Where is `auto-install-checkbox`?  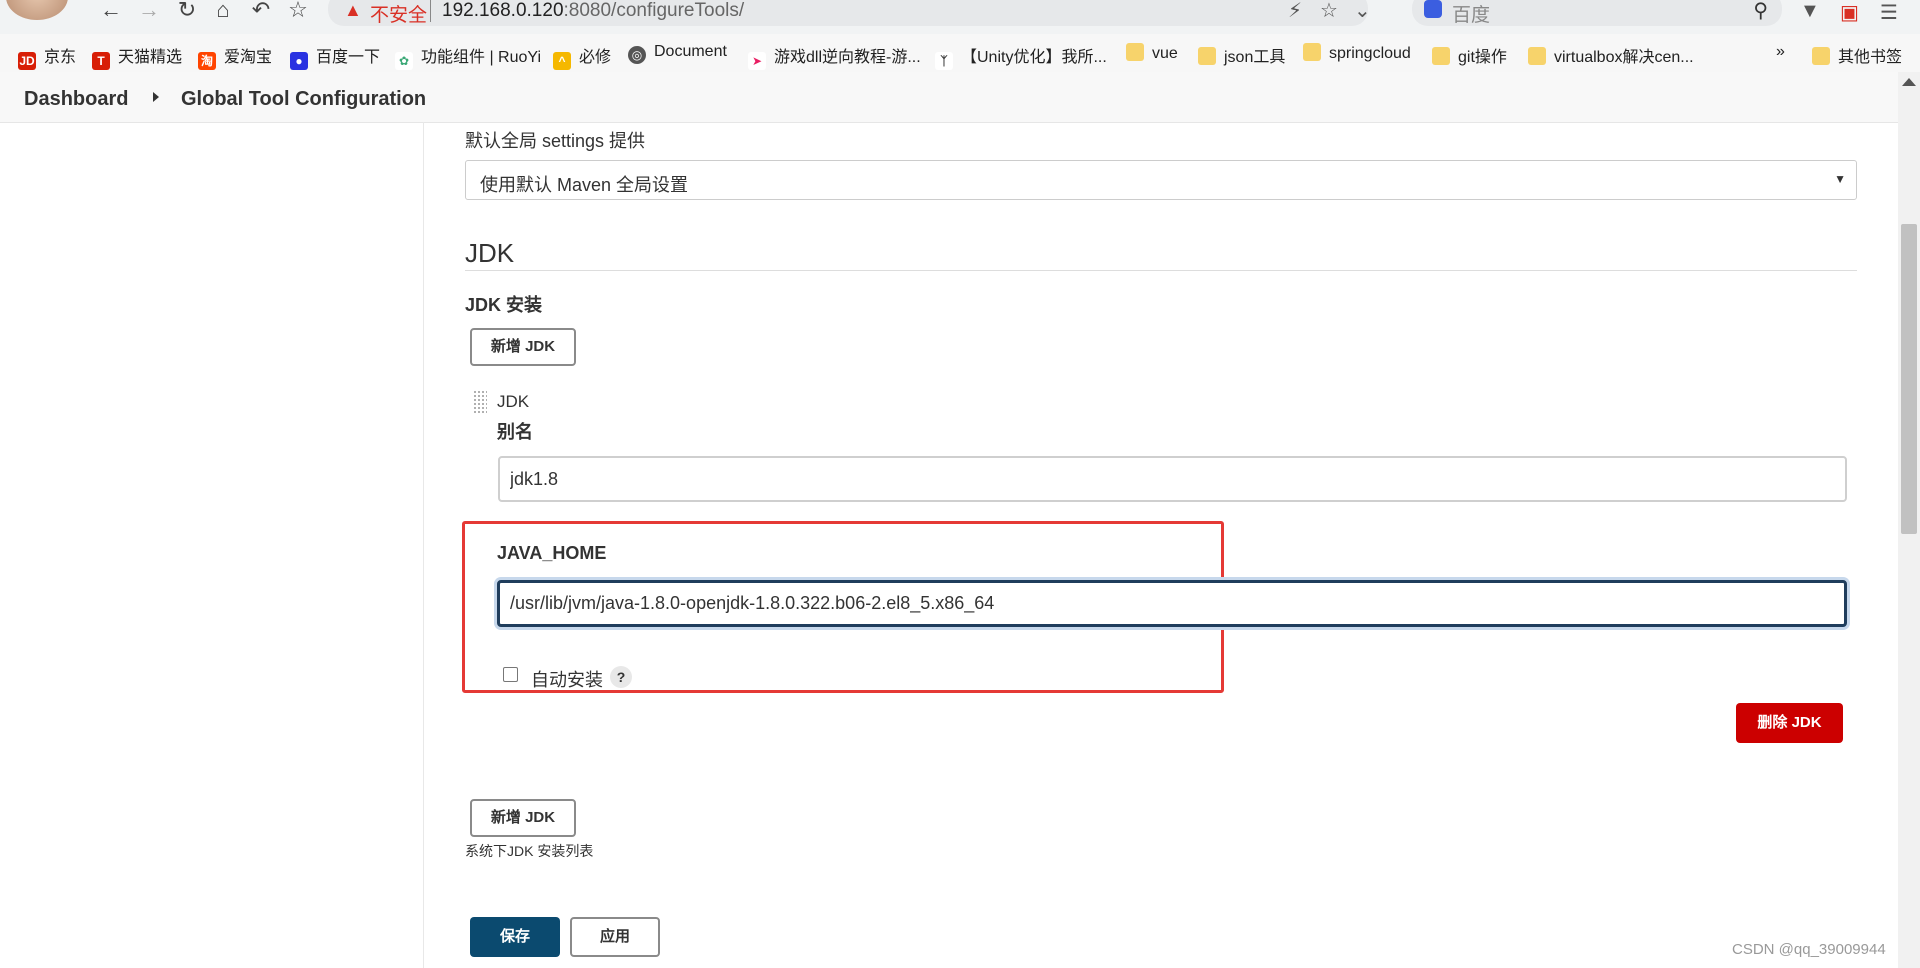
auto-install-checkbox is located at coordinates (510, 674).